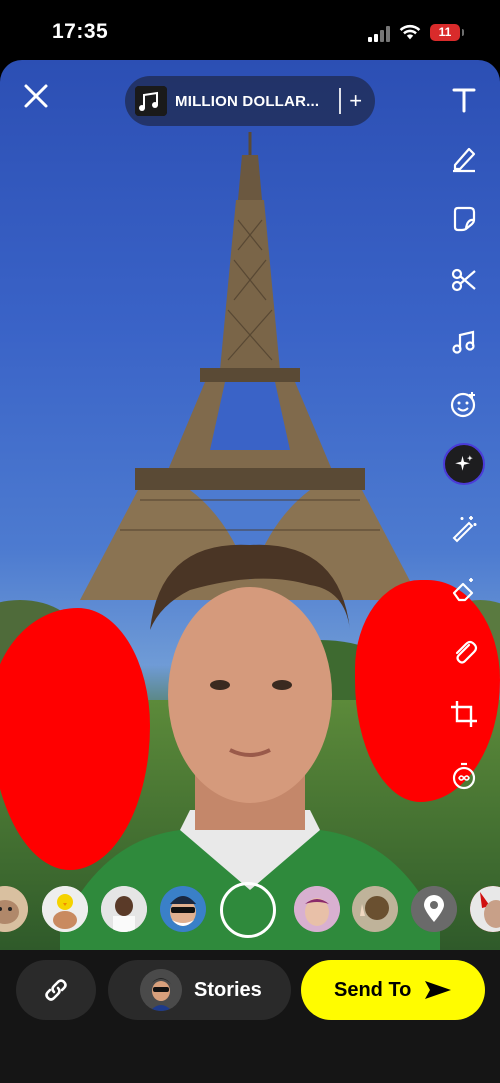 Image resolution: width=500 pixels, height=1083 pixels. Describe the element at coordinates (464, 776) in the screenshot. I see `timer-icon` at that location.